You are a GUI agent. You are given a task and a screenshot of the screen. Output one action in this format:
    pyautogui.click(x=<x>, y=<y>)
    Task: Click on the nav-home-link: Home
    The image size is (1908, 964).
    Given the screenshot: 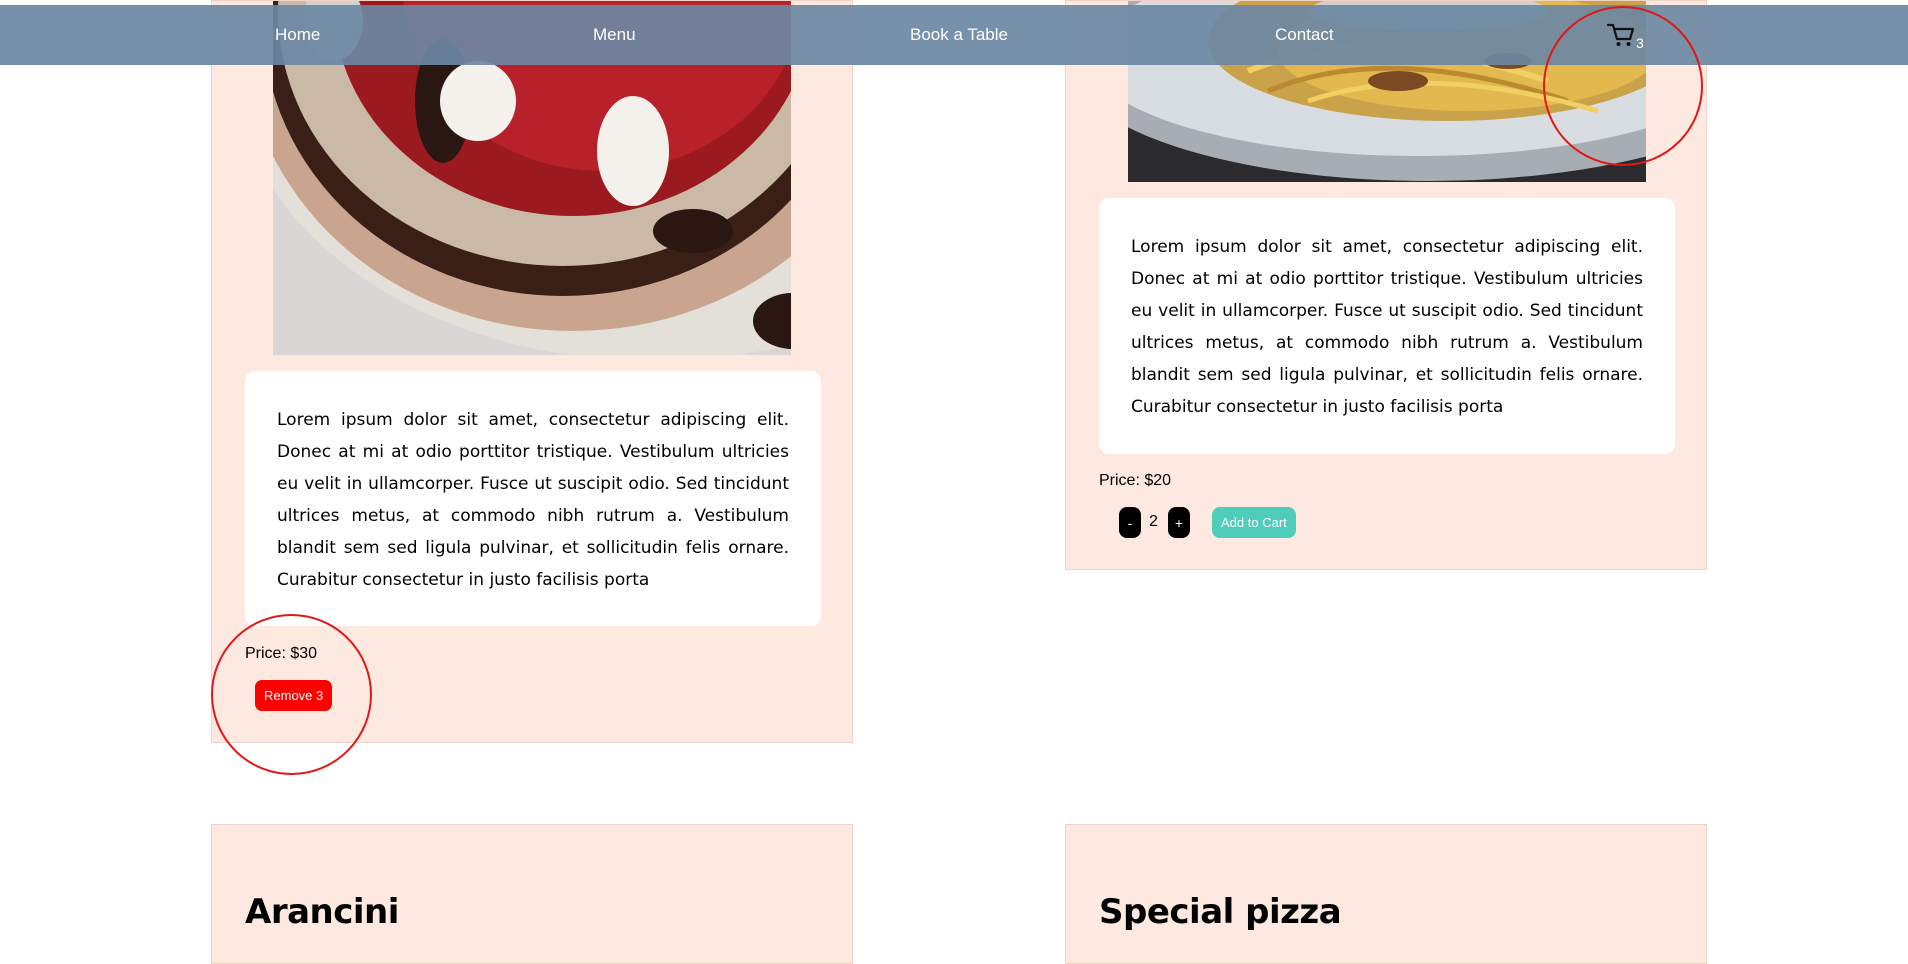 What is the action you would take?
    pyautogui.click(x=297, y=35)
    